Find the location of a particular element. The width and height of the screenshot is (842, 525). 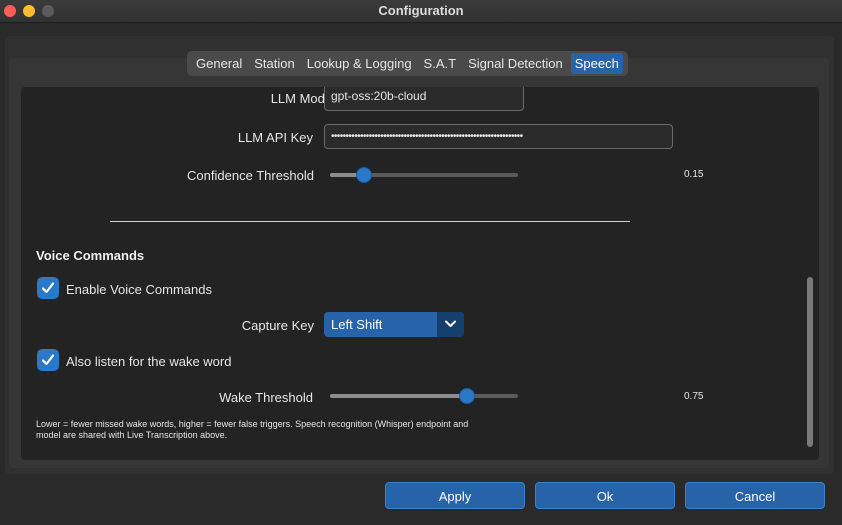

enable-voice-commands-checkbox is located at coordinates (48, 288).